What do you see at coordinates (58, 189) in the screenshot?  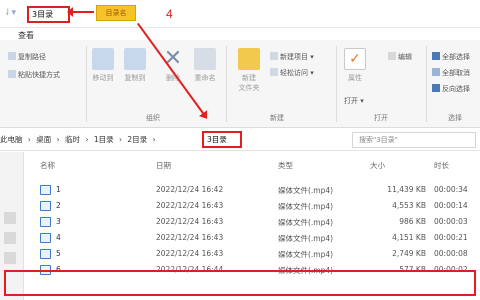 I see `file-name: 1` at bounding box center [58, 189].